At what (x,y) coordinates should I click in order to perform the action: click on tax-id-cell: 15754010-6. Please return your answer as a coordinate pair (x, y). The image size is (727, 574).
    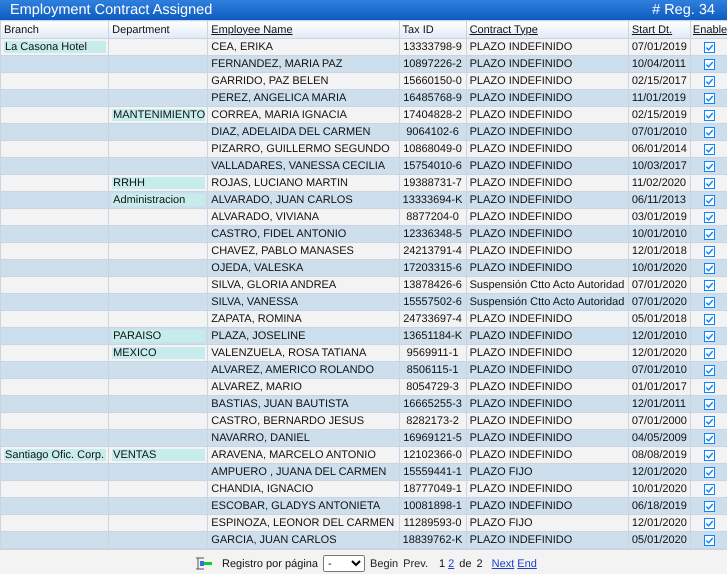
    Looking at the image, I should click on (432, 166).